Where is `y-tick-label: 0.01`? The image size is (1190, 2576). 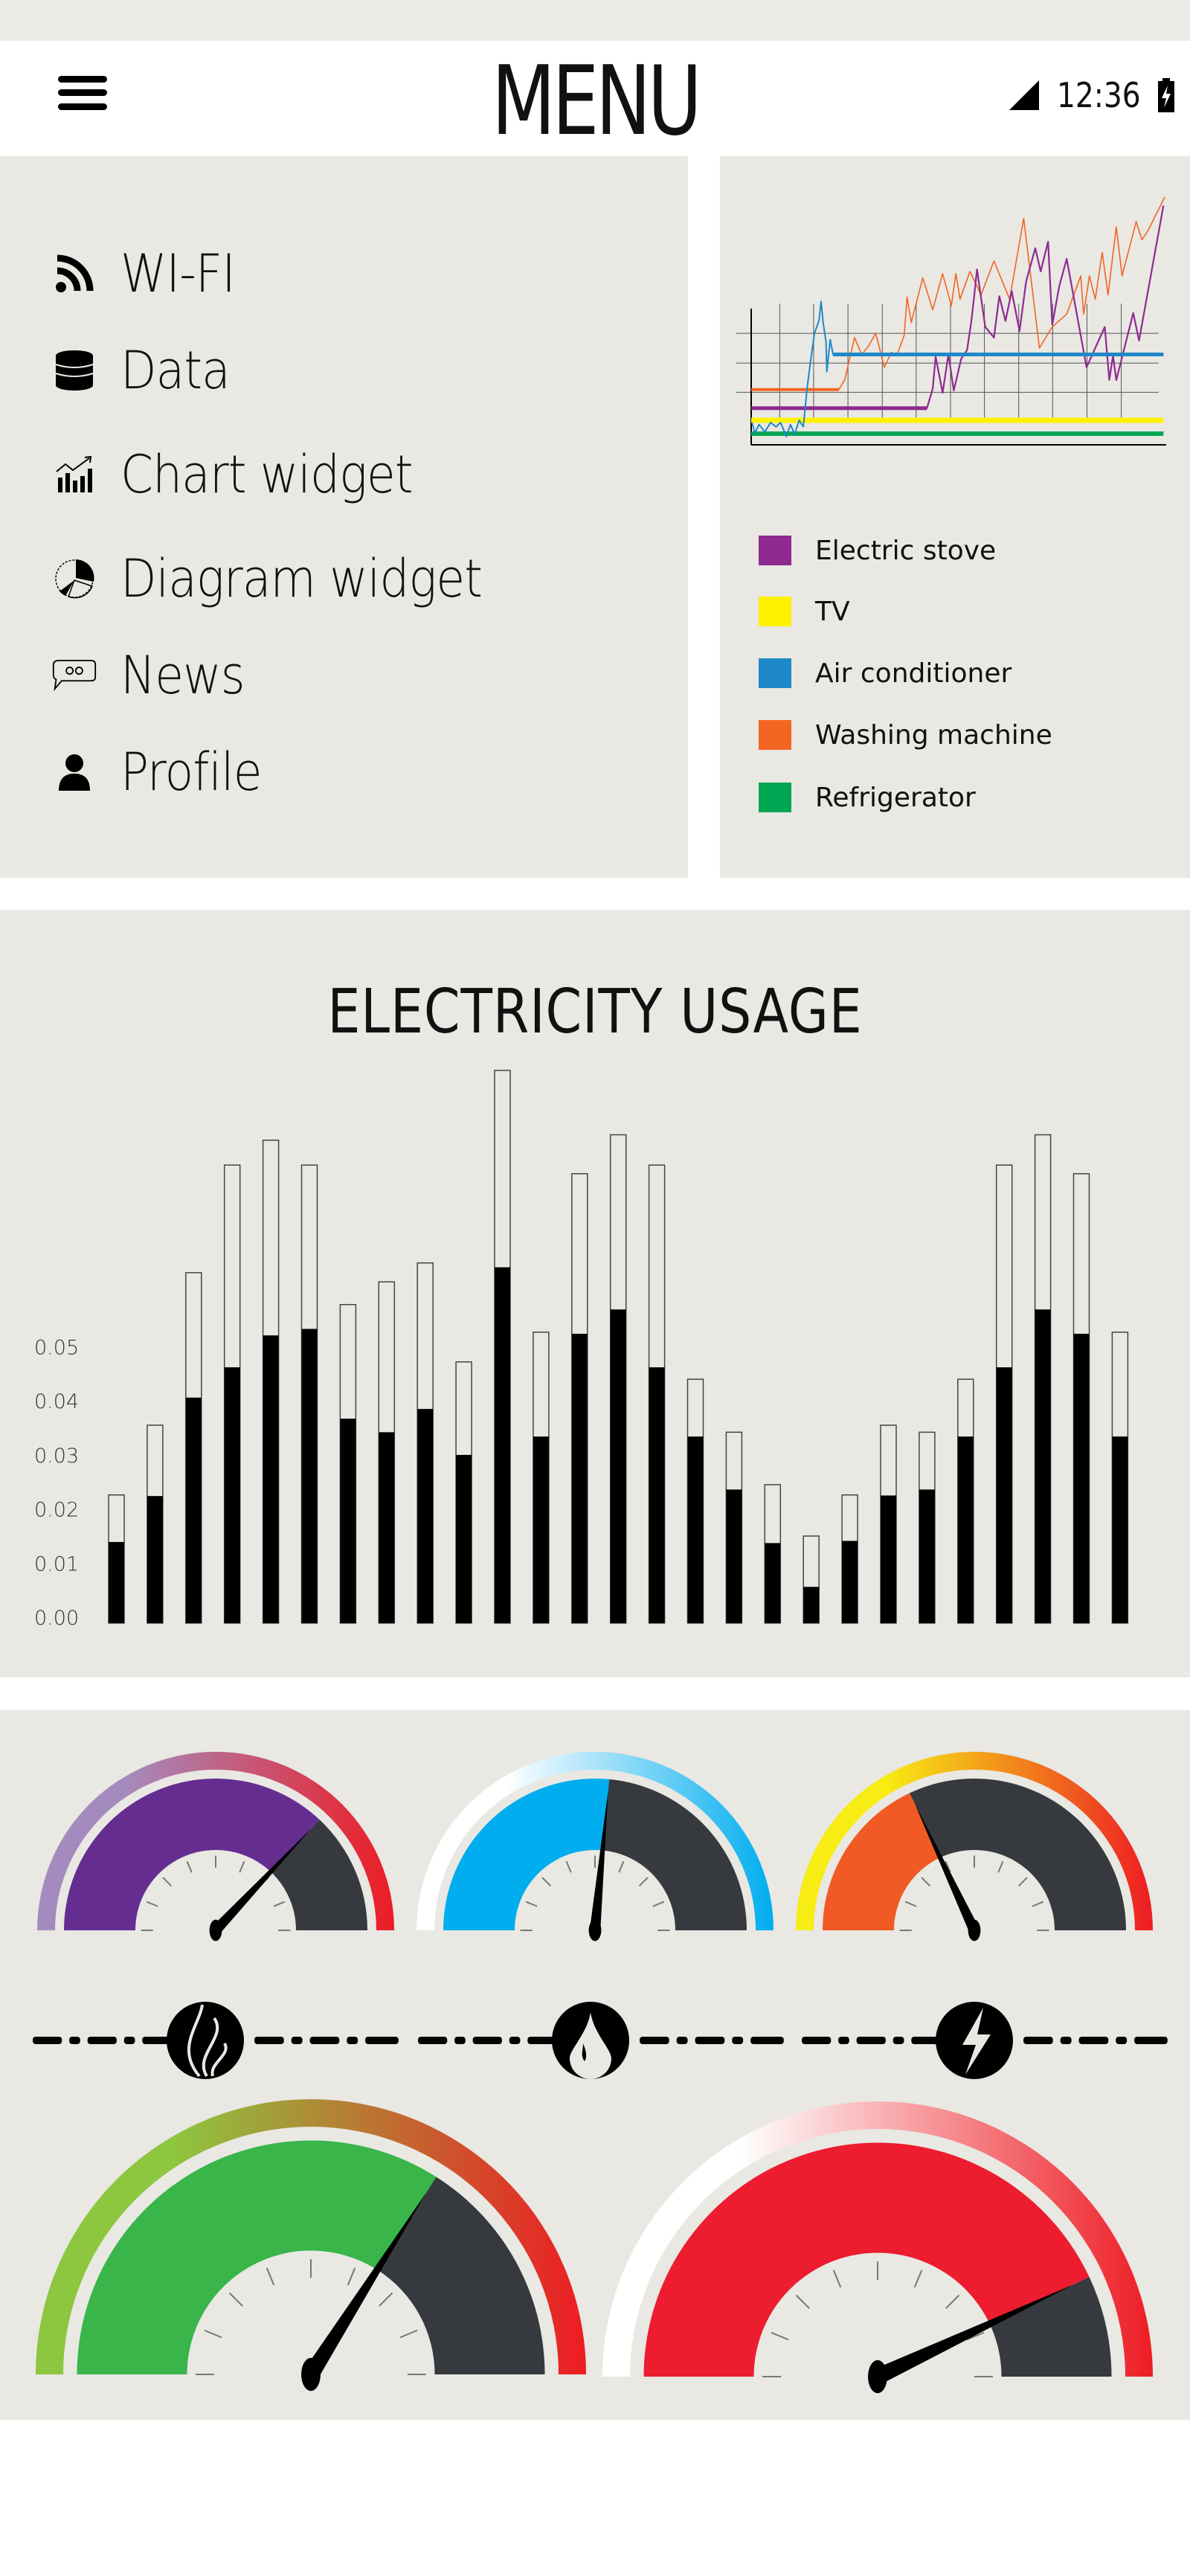 y-tick-label: 0.01 is located at coordinates (56, 1564).